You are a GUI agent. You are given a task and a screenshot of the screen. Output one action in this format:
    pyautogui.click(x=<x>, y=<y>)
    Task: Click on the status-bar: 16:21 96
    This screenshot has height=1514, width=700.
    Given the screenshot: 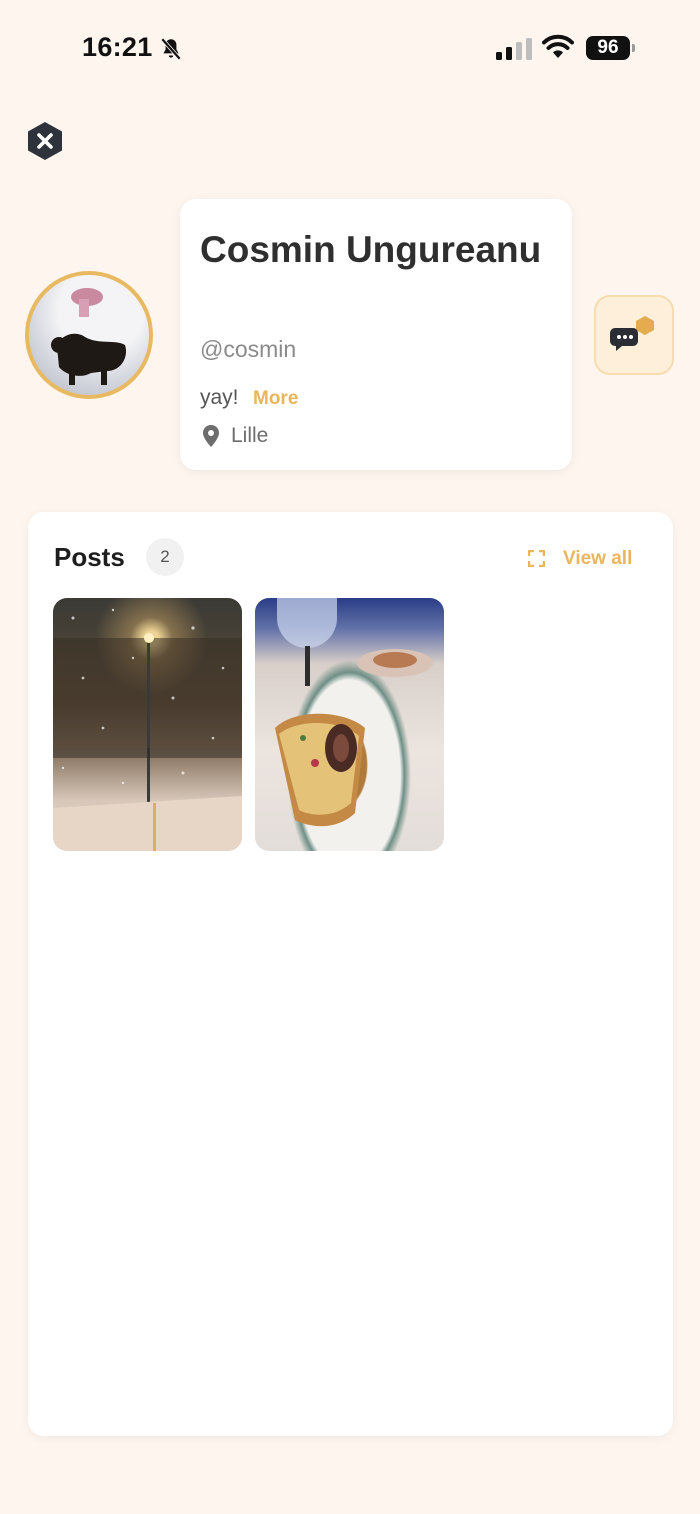 What is the action you would take?
    pyautogui.click(x=350, y=48)
    